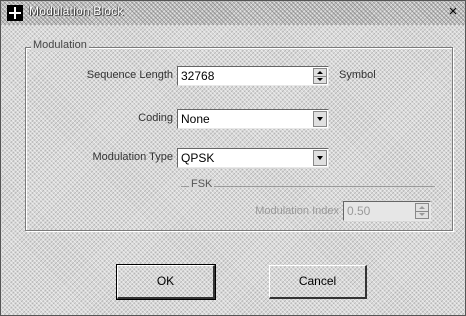  I want to click on fsk-group-label: FSK, so click(202, 184).